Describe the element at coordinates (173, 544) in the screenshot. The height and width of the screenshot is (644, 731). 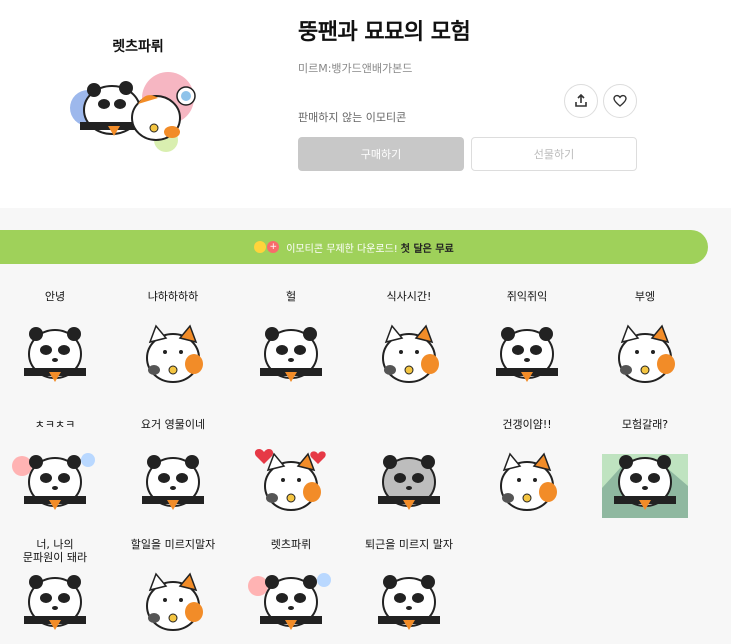
I see `sticker-label: 할일을 미르지말자` at that location.